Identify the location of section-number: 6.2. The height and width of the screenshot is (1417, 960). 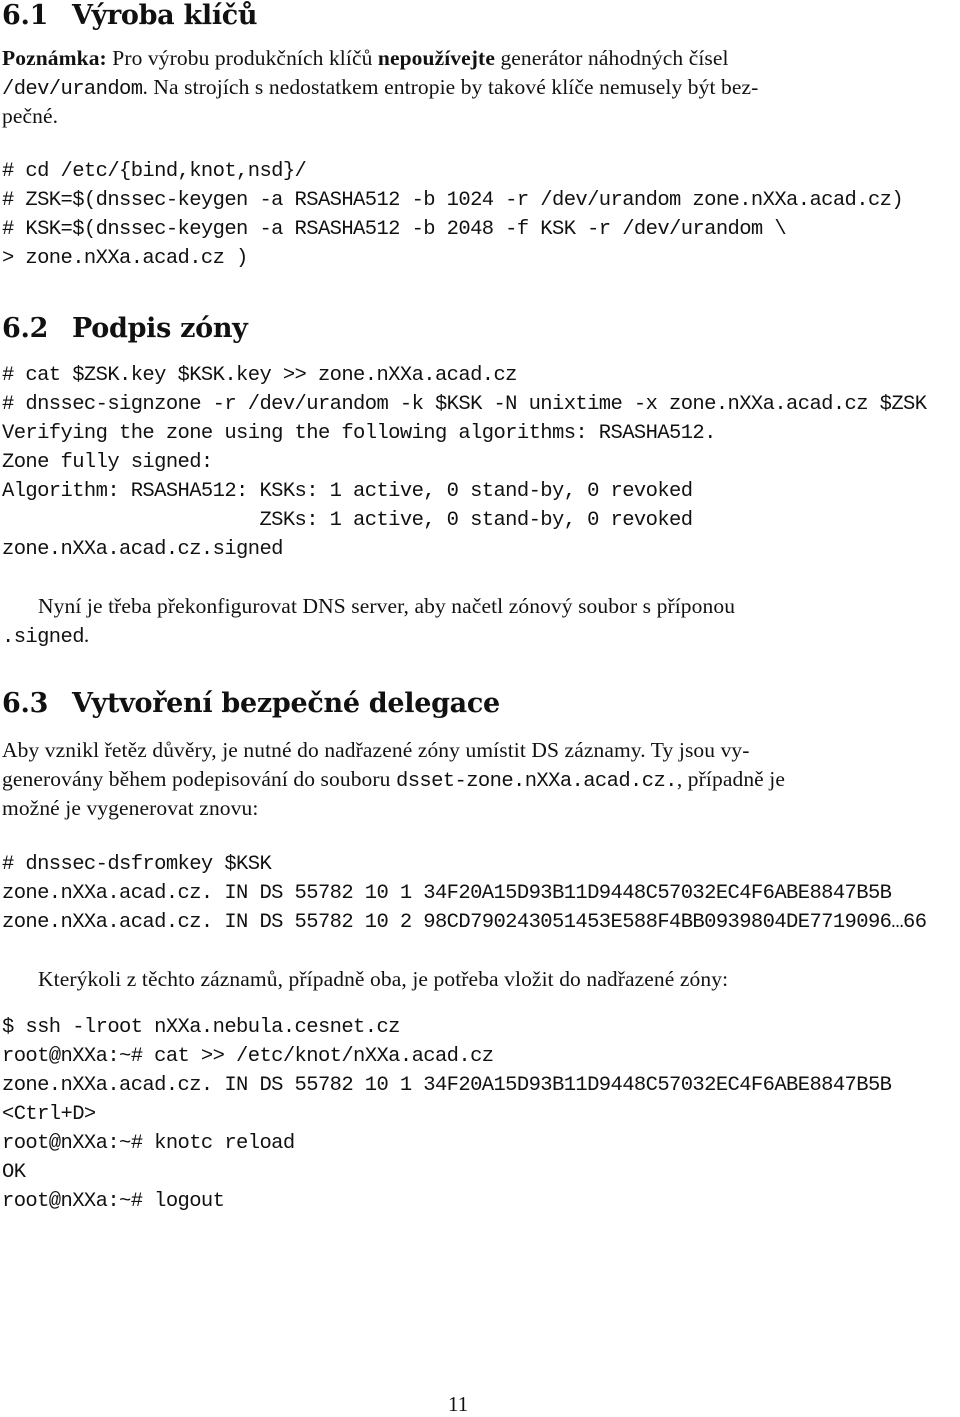
(25, 328).